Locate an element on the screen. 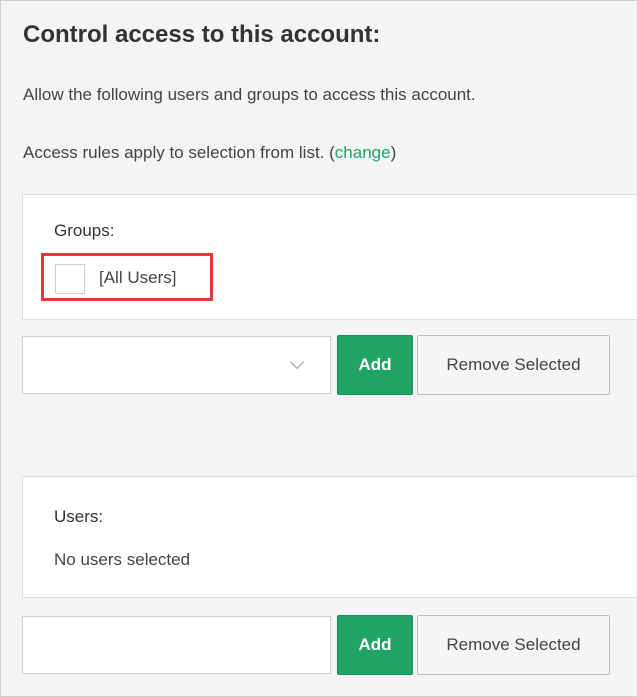  group-select is located at coordinates (176, 365).